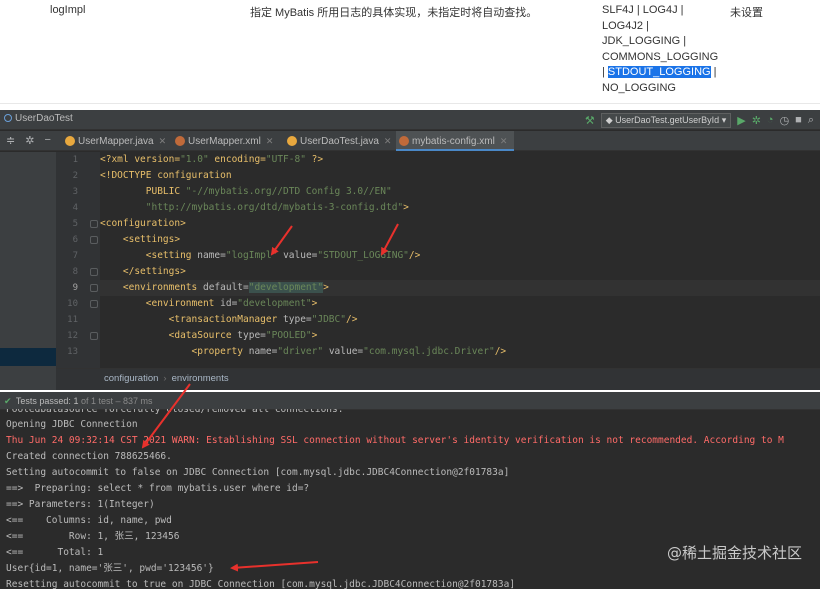  What do you see at coordinates (666, 120) in the screenshot?
I see `run-config-select: ◆ UserDaoTest.getUserById ▾` at bounding box center [666, 120].